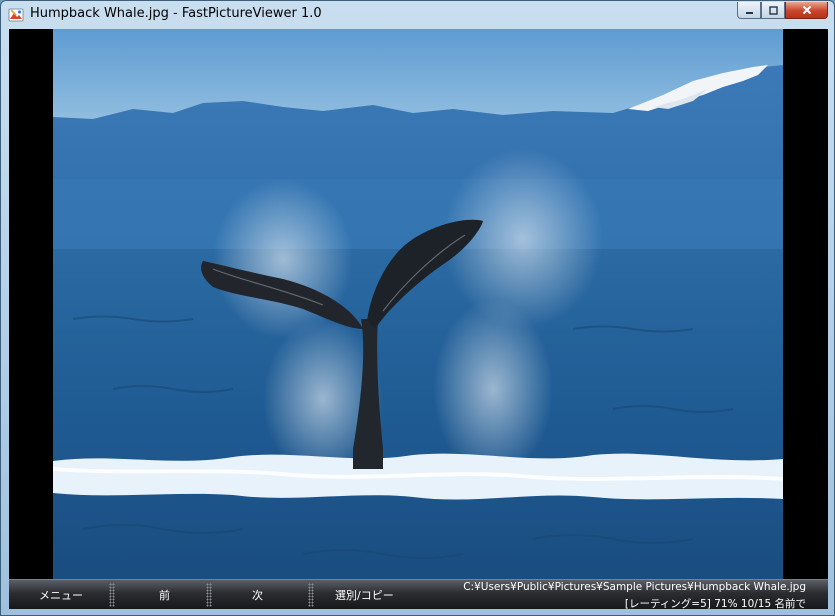 This screenshot has width=835, height=616. I want to click on next-button: 次, so click(257, 595).